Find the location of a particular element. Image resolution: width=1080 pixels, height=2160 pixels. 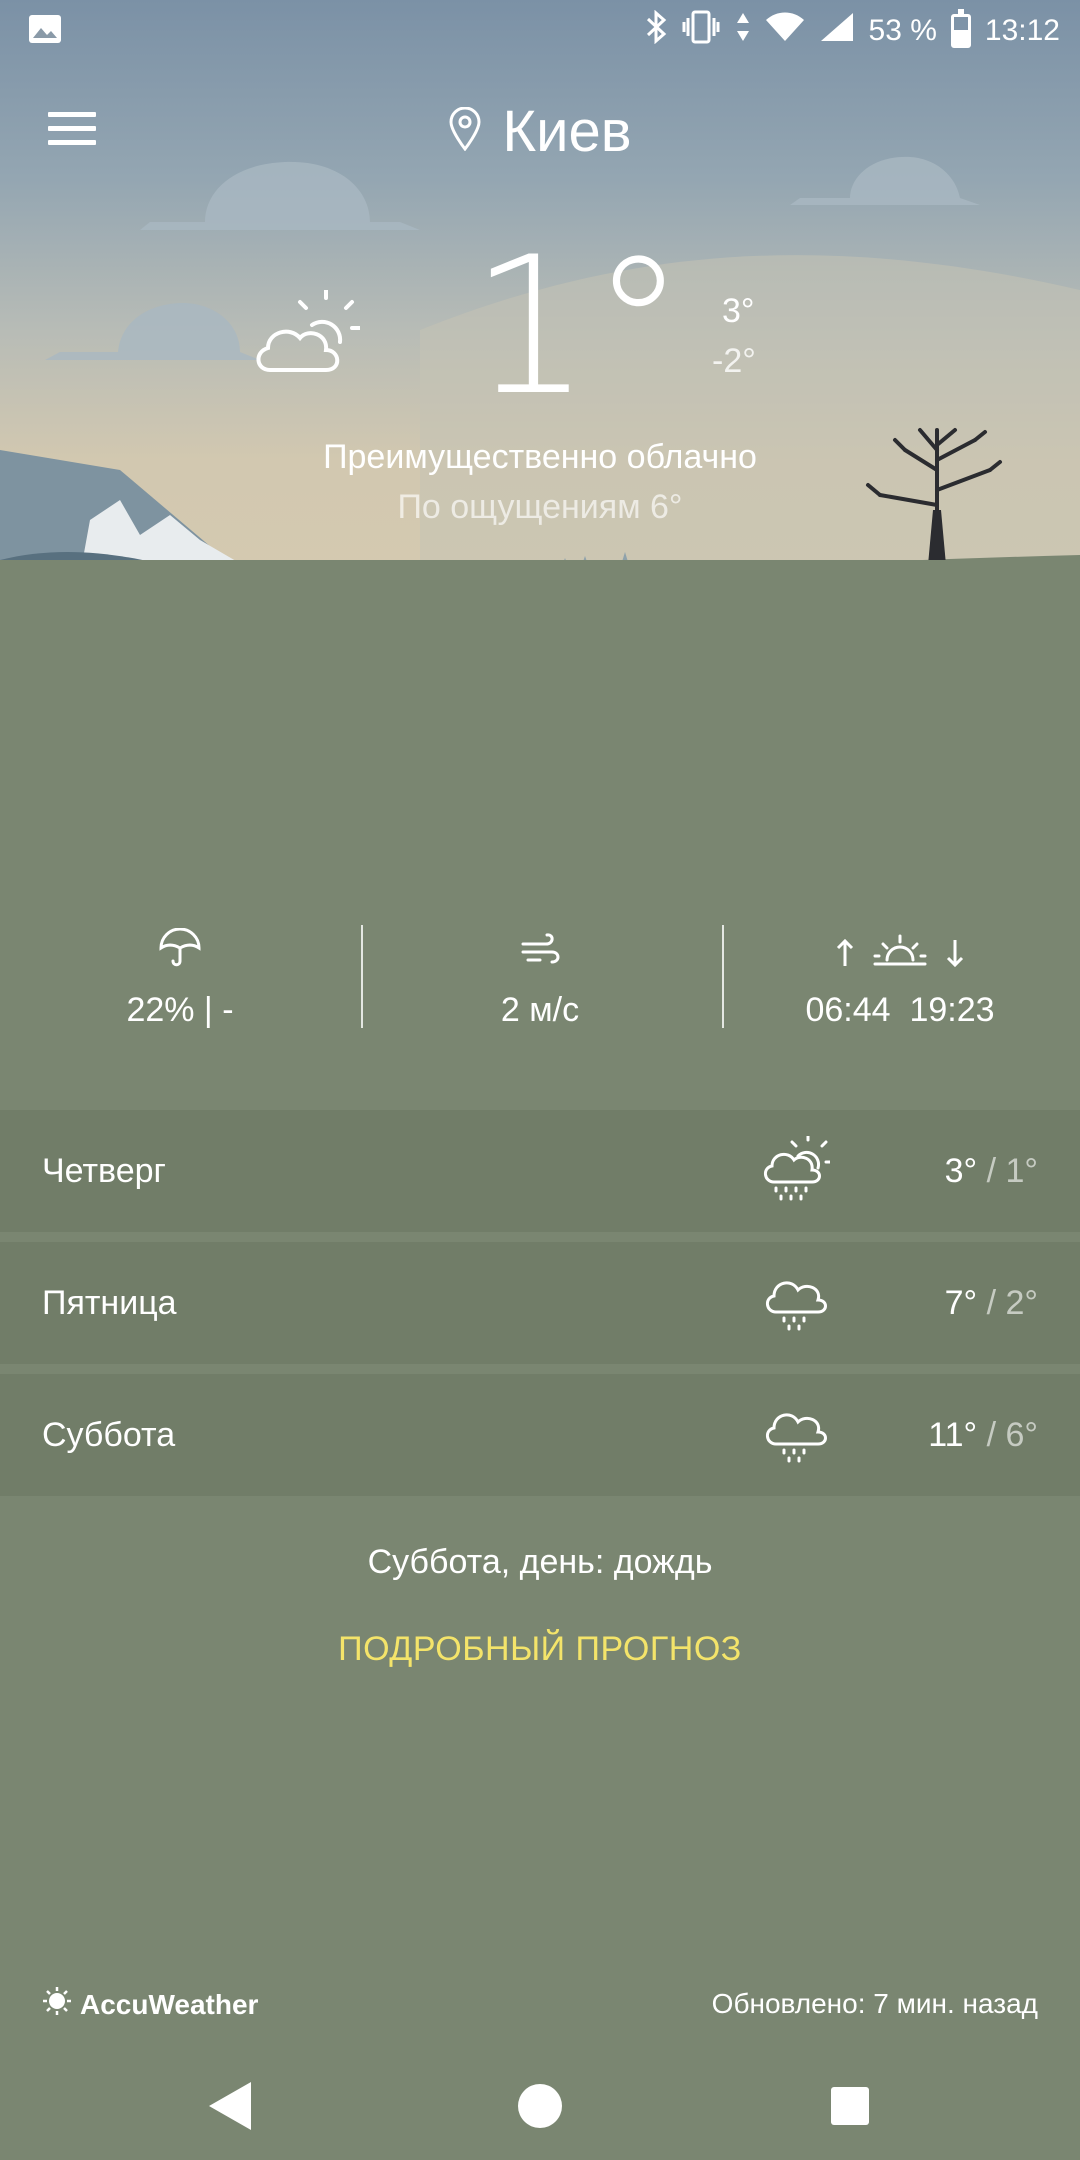

forecast-low: / 6° is located at coordinates (1012, 1434).